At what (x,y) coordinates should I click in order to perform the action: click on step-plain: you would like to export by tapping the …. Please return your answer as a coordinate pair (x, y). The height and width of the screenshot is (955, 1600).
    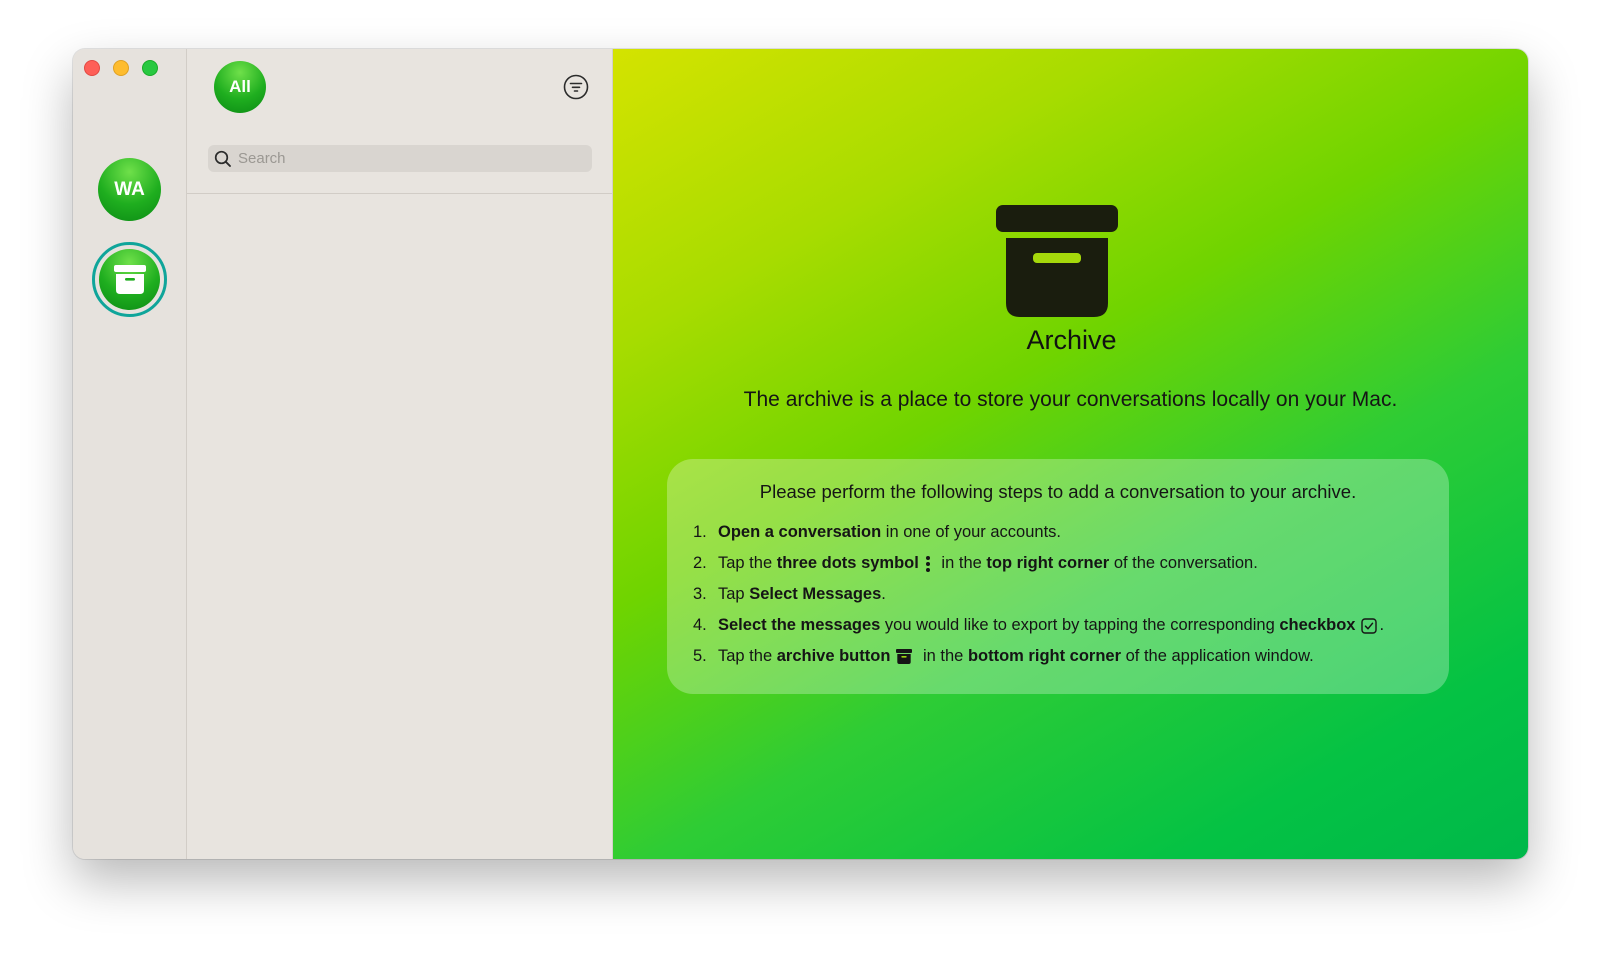
    Looking at the image, I should click on (1080, 625).